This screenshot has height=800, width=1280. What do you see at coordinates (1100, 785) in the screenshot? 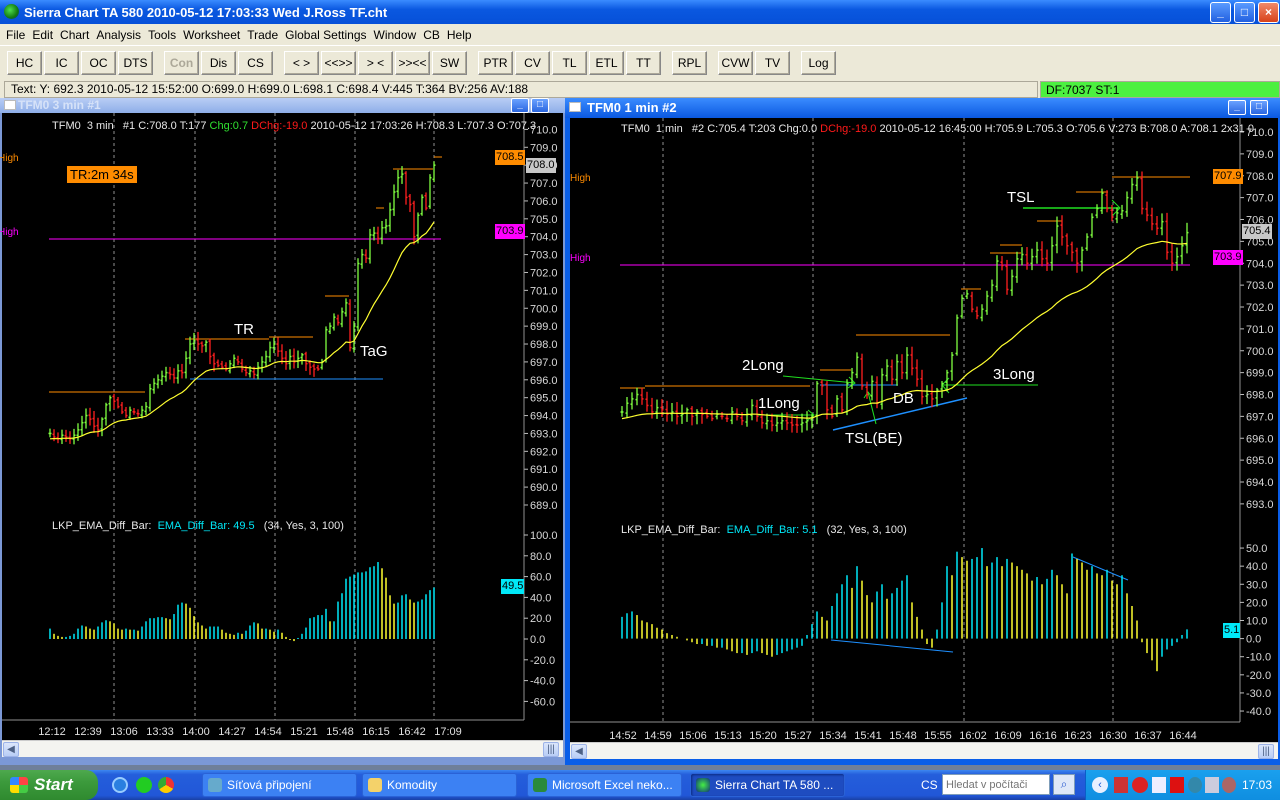
I see `tray-expand-chevron-icon: ‹` at bounding box center [1100, 785].